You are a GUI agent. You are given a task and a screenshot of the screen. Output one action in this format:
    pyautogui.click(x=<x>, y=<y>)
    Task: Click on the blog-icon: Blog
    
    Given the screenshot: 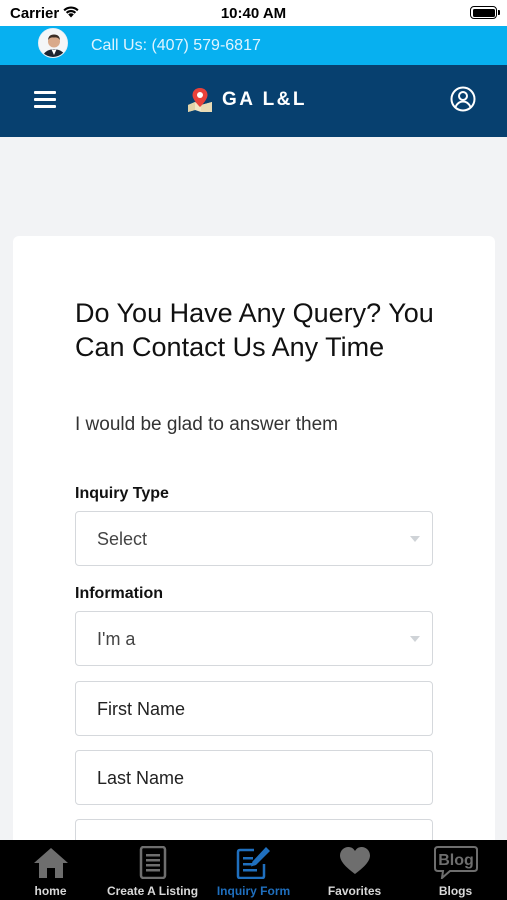 What is the action you would take?
    pyautogui.click(x=455, y=862)
    